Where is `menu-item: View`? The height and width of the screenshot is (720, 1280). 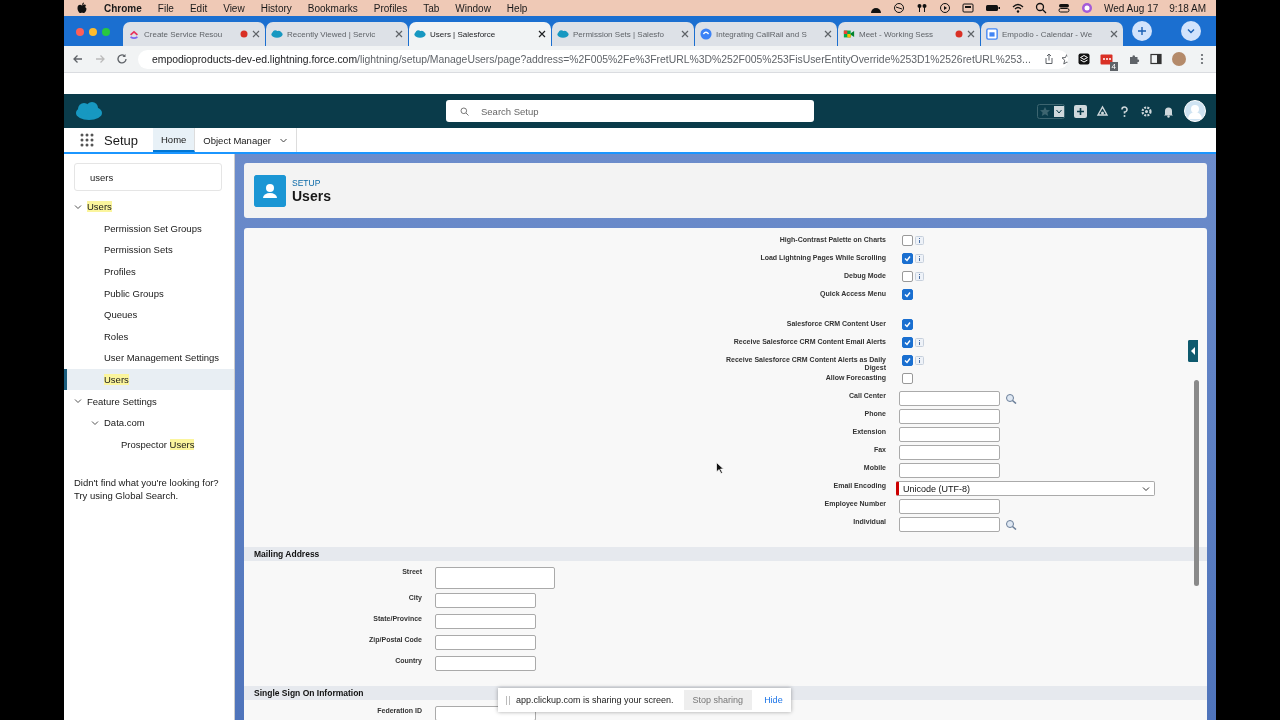
menu-item: View is located at coordinates (234, 8).